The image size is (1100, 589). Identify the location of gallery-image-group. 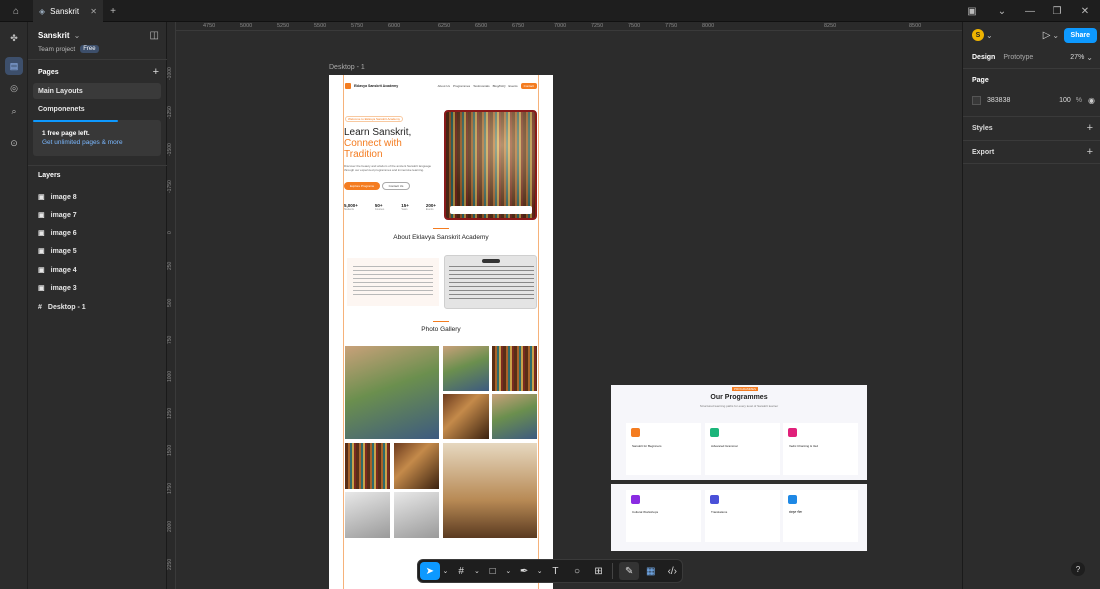
(466, 368).